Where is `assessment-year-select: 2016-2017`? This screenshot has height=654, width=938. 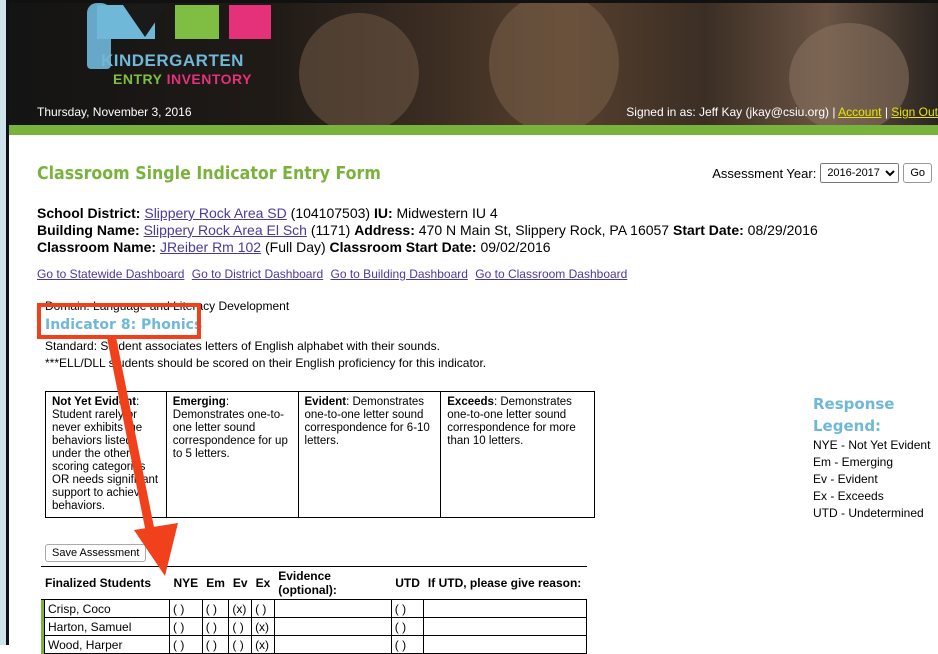 assessment-year-select: 2016-2017 is located at coordinates (860, 173).